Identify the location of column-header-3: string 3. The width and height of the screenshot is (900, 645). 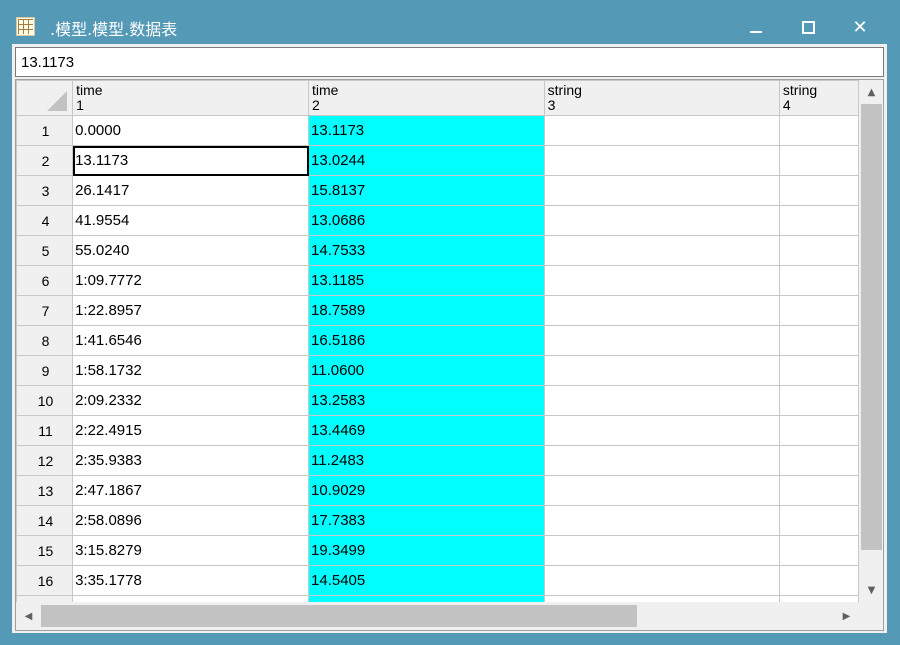
(661, 98).